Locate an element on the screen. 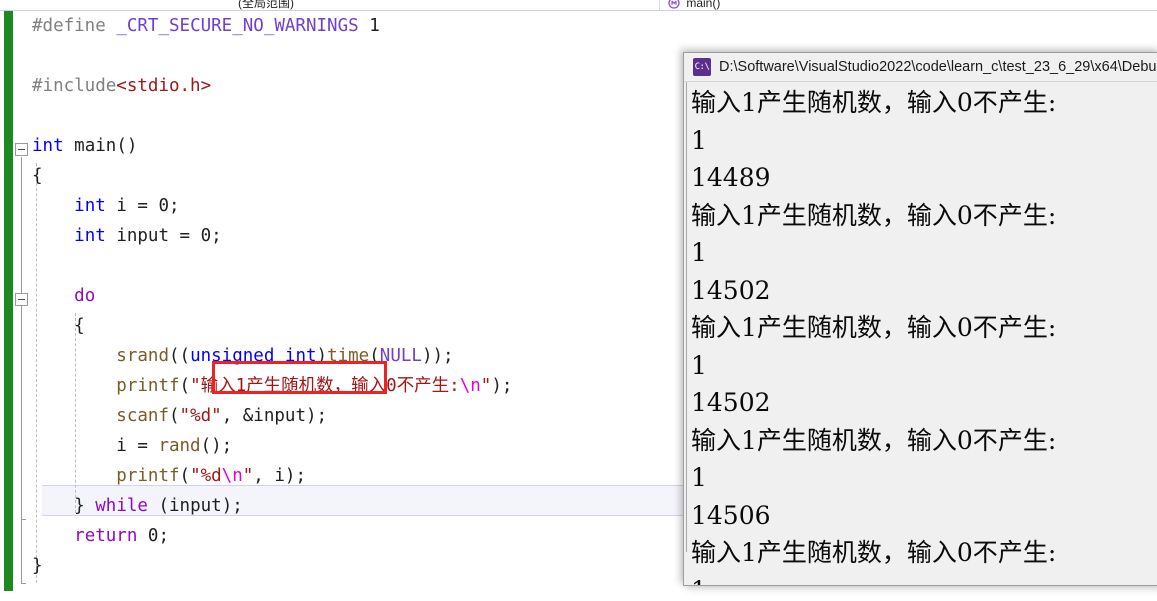 Image resolution: width=1157 pixels, height=601 pixels. code-token: #include is located at coordinates (74, 86).